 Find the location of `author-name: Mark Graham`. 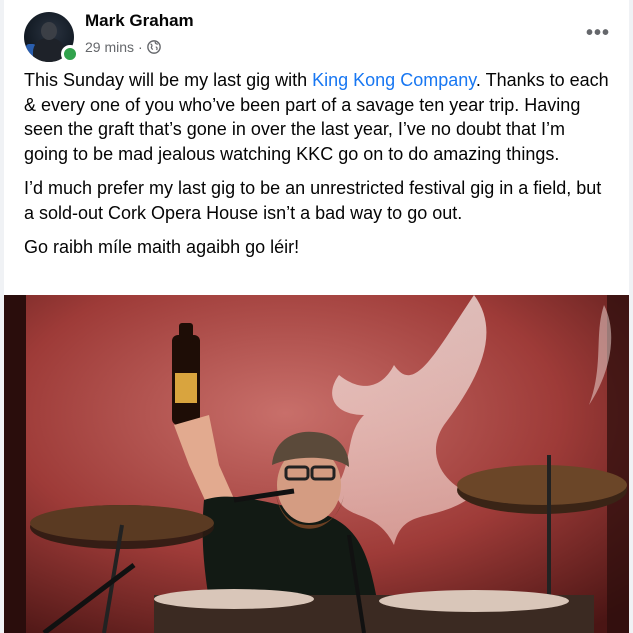

author-name: Mark Graham is located at coordinates (139, 21).